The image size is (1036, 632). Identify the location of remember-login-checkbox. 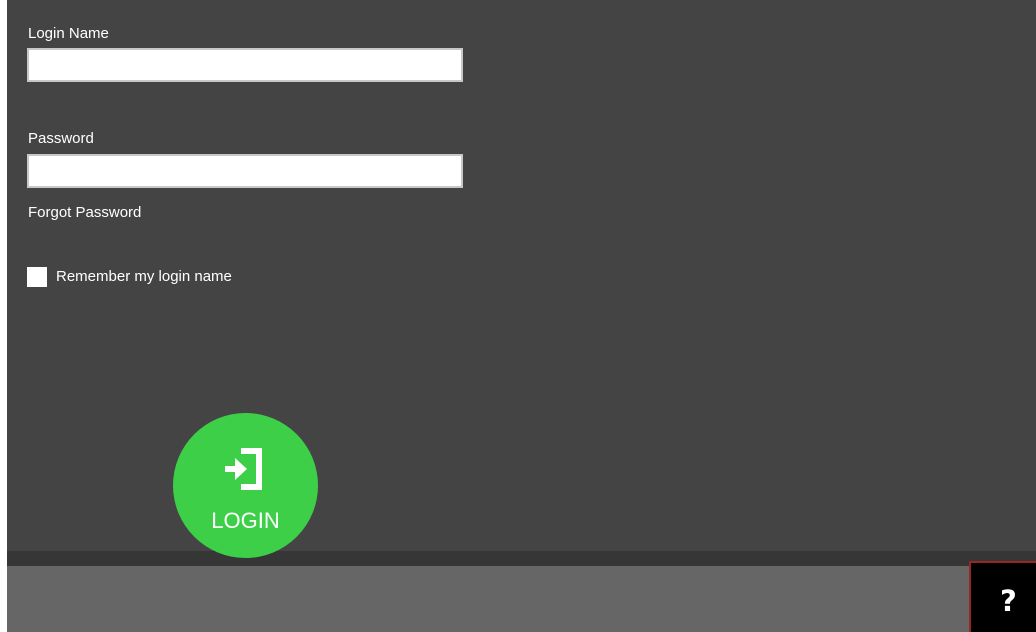
(37, 277).